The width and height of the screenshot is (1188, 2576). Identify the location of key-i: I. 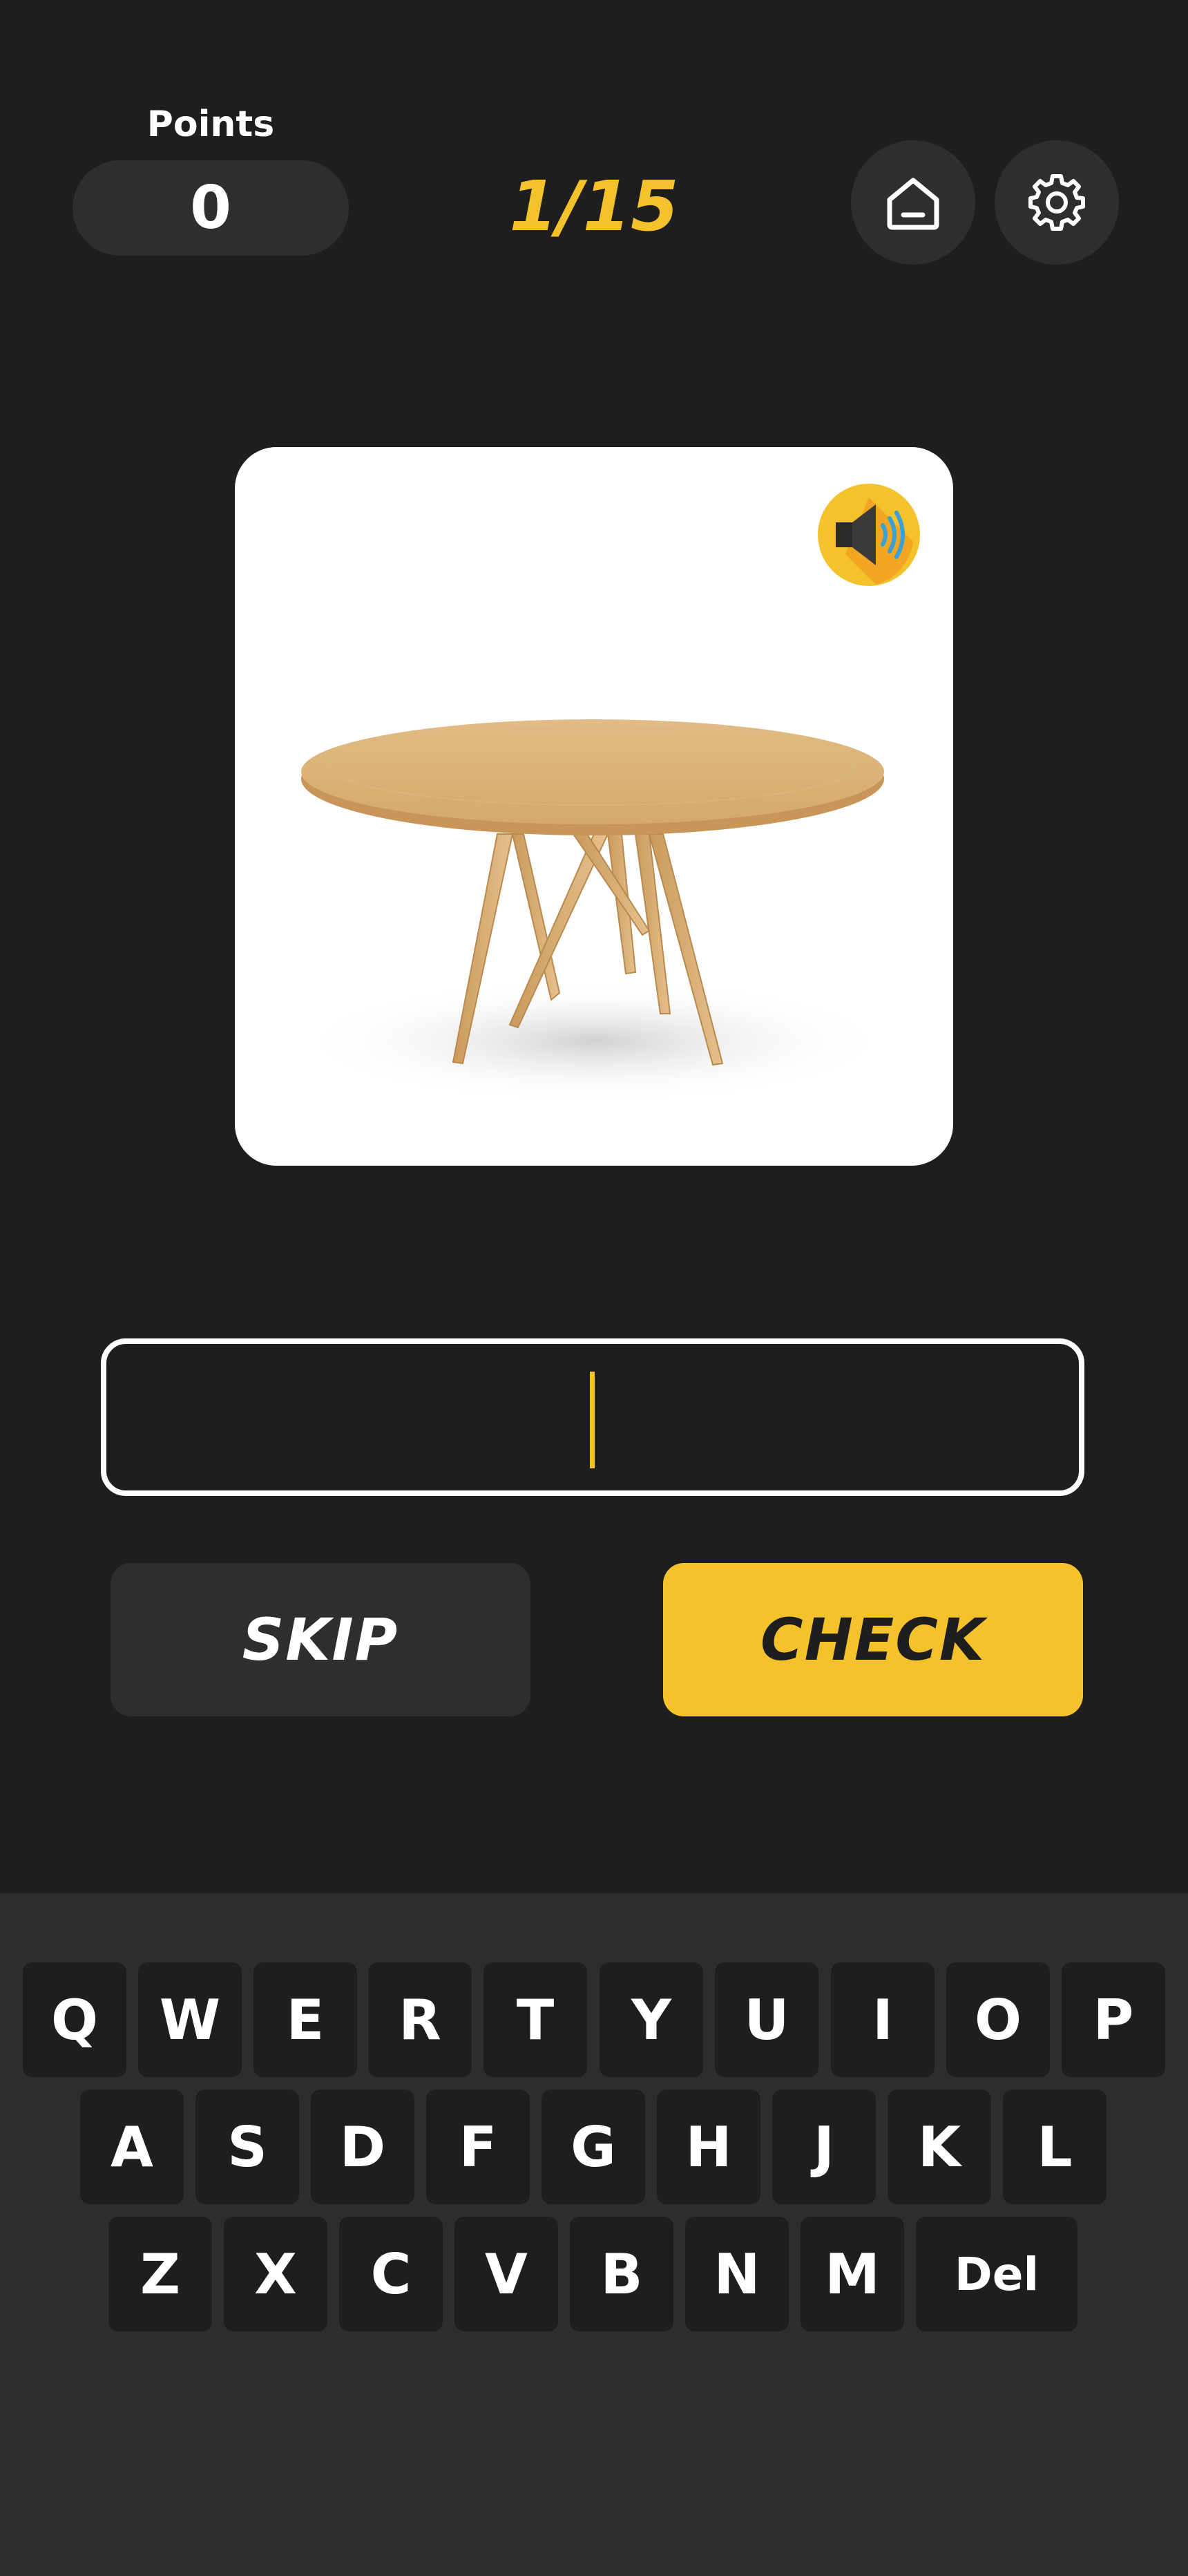
(883, 2019).